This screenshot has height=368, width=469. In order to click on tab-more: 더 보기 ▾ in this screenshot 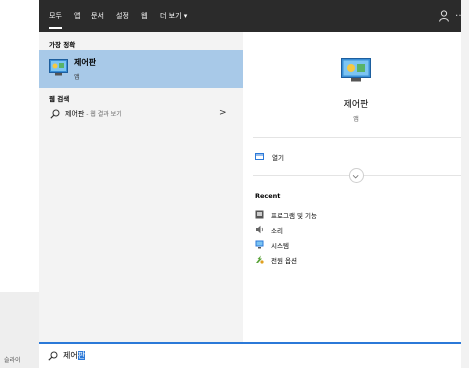, I will do `click(173, 16)`.